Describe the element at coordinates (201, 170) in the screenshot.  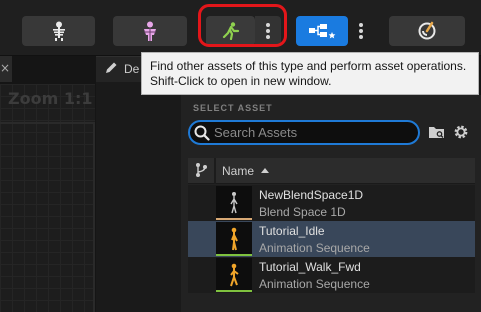
I see `branch-icon` at that location.